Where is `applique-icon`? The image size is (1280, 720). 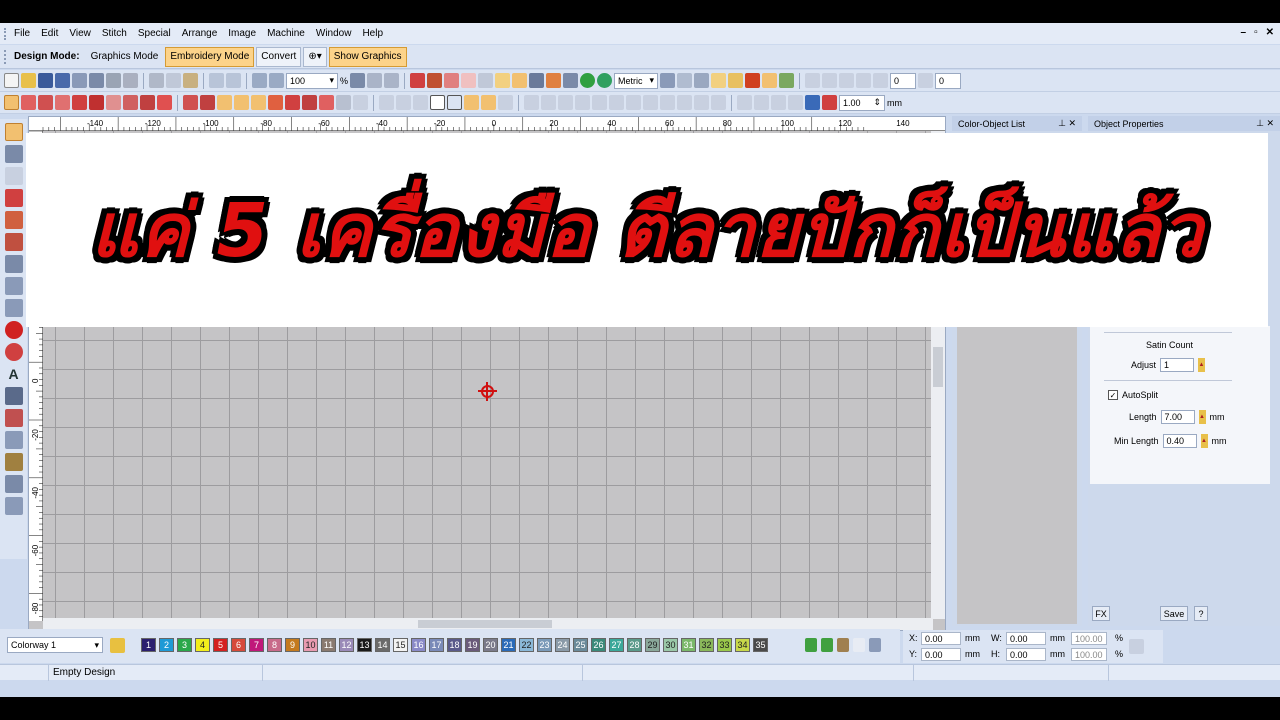
applique-icon is located at coordinates (113, 102).